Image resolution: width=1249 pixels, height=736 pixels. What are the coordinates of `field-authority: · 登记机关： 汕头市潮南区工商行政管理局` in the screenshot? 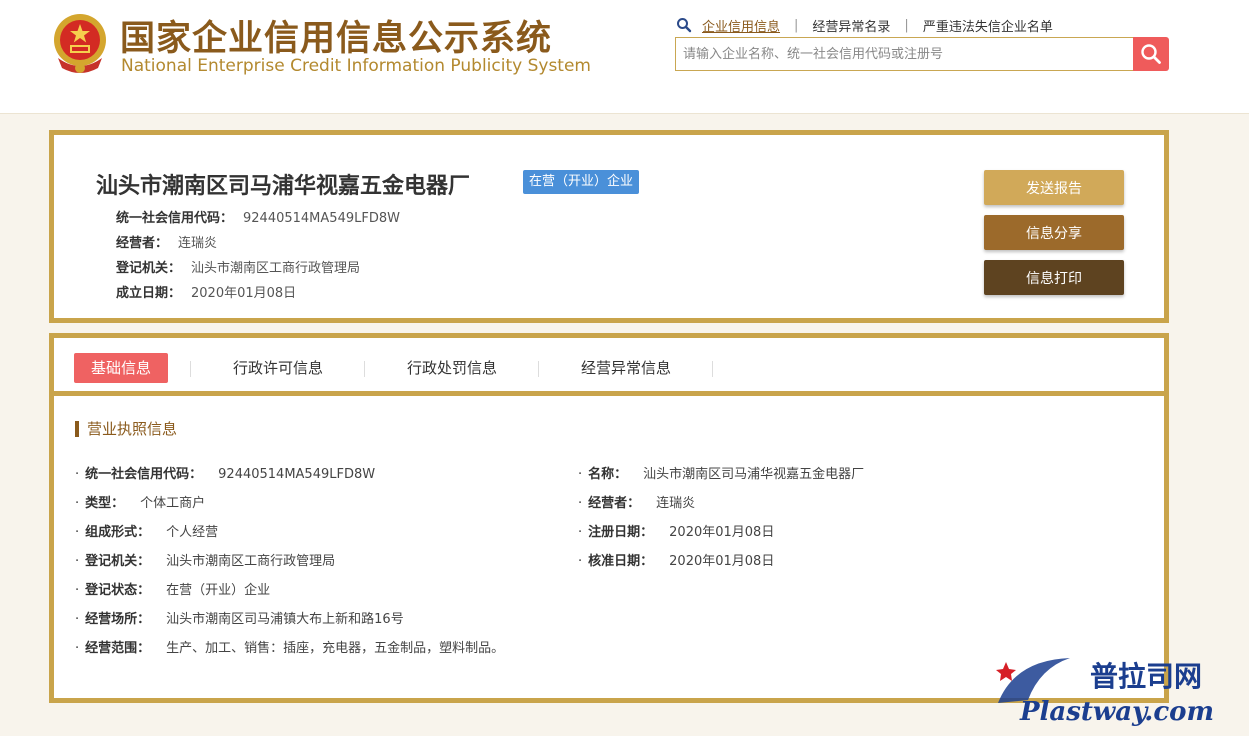 It's located at (205, 559).